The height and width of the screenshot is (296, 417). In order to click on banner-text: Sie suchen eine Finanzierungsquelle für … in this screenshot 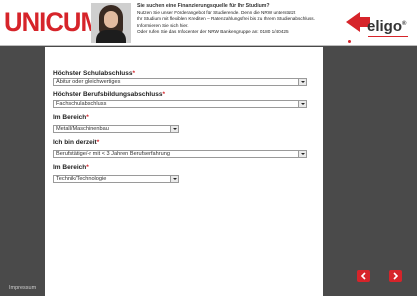, I will do `click(237, 19)`.